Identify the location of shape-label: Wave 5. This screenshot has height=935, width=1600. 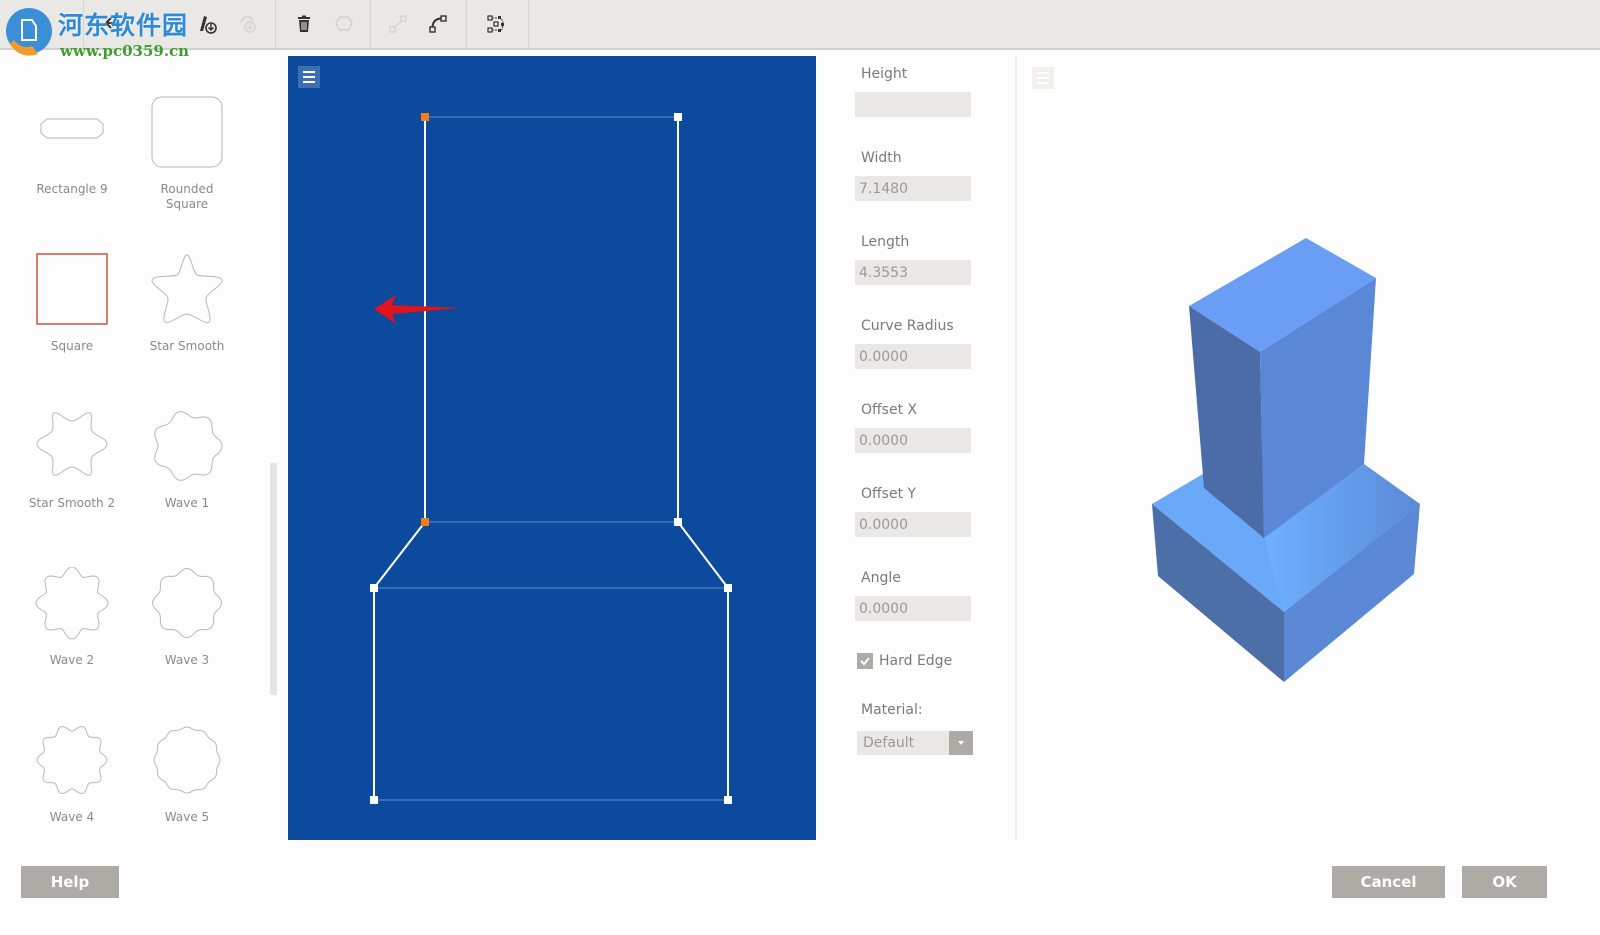
(187, 817).